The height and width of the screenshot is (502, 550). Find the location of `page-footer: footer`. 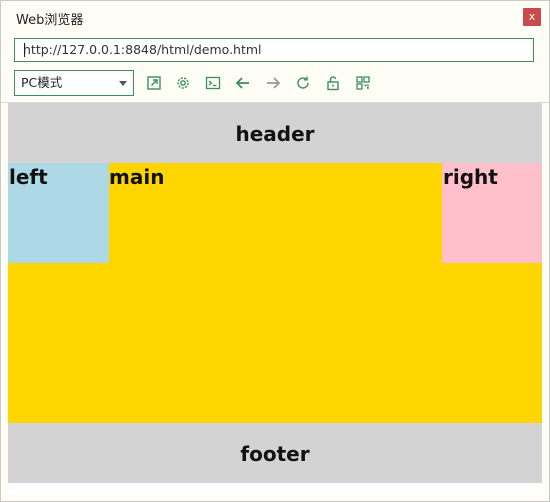

page-footer: footer is located at coordinates (275, 453).